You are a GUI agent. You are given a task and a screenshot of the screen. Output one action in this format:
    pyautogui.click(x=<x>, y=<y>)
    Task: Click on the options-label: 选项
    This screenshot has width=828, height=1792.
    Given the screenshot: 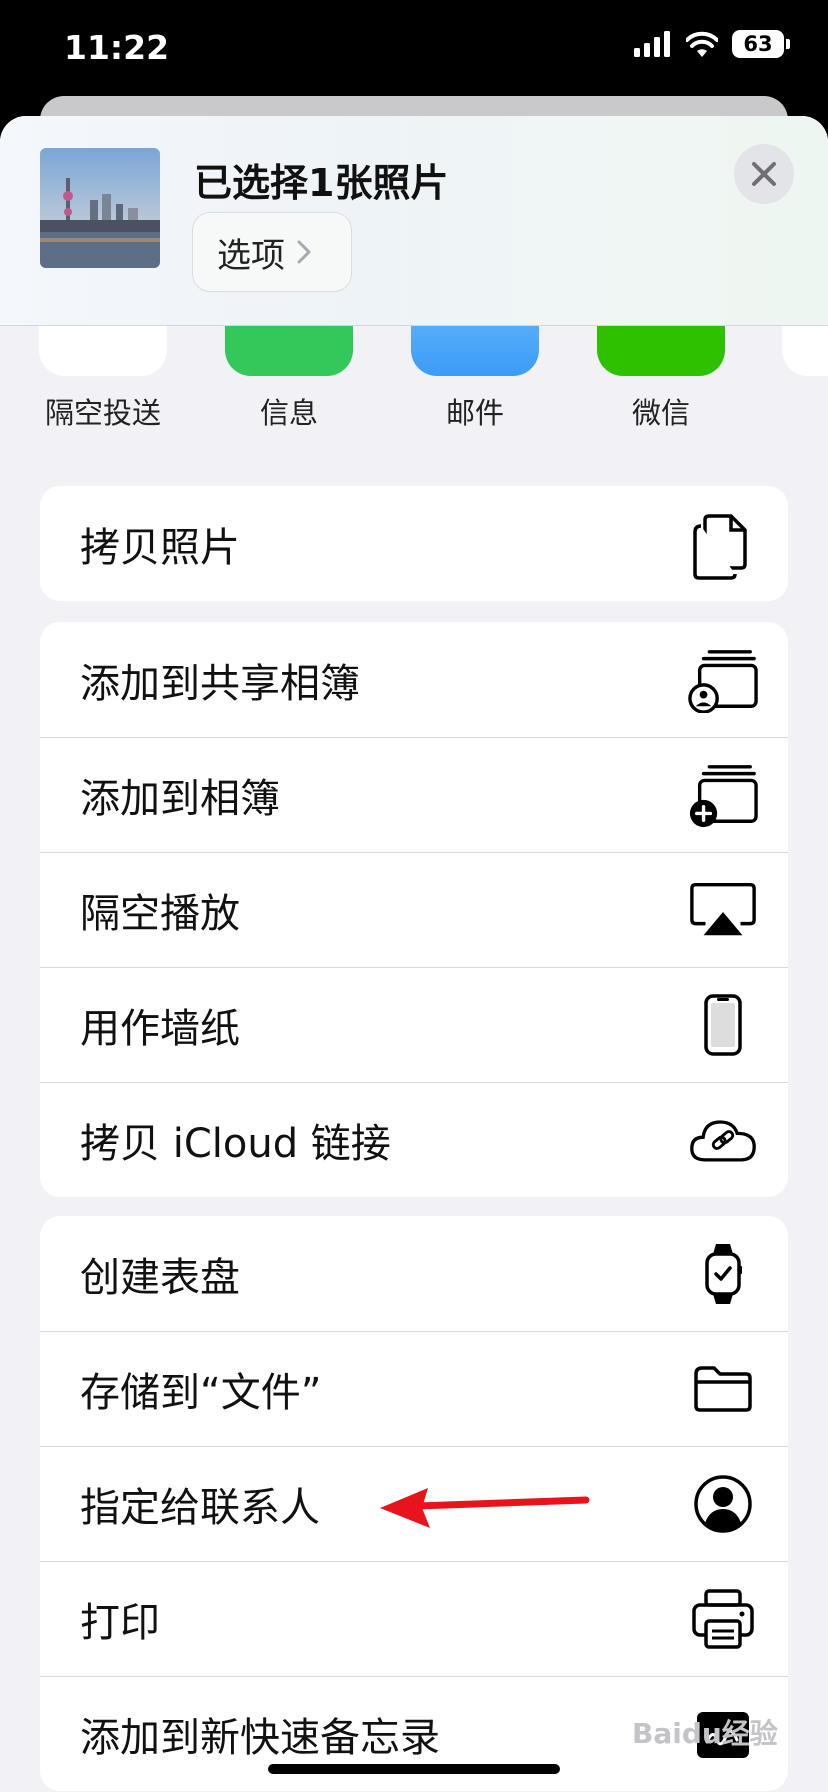 What is the action you would take?
    pyautogui.click(x=251, y=255)
    